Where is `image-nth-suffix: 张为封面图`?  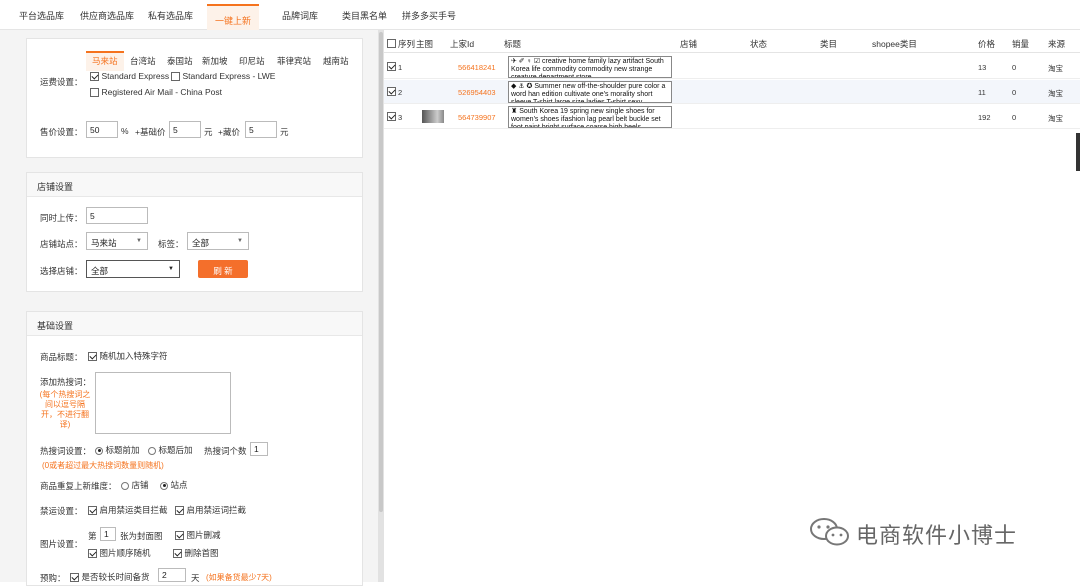
image-nth-suffix: 张为封面图 is located at coordinates (141, 536).